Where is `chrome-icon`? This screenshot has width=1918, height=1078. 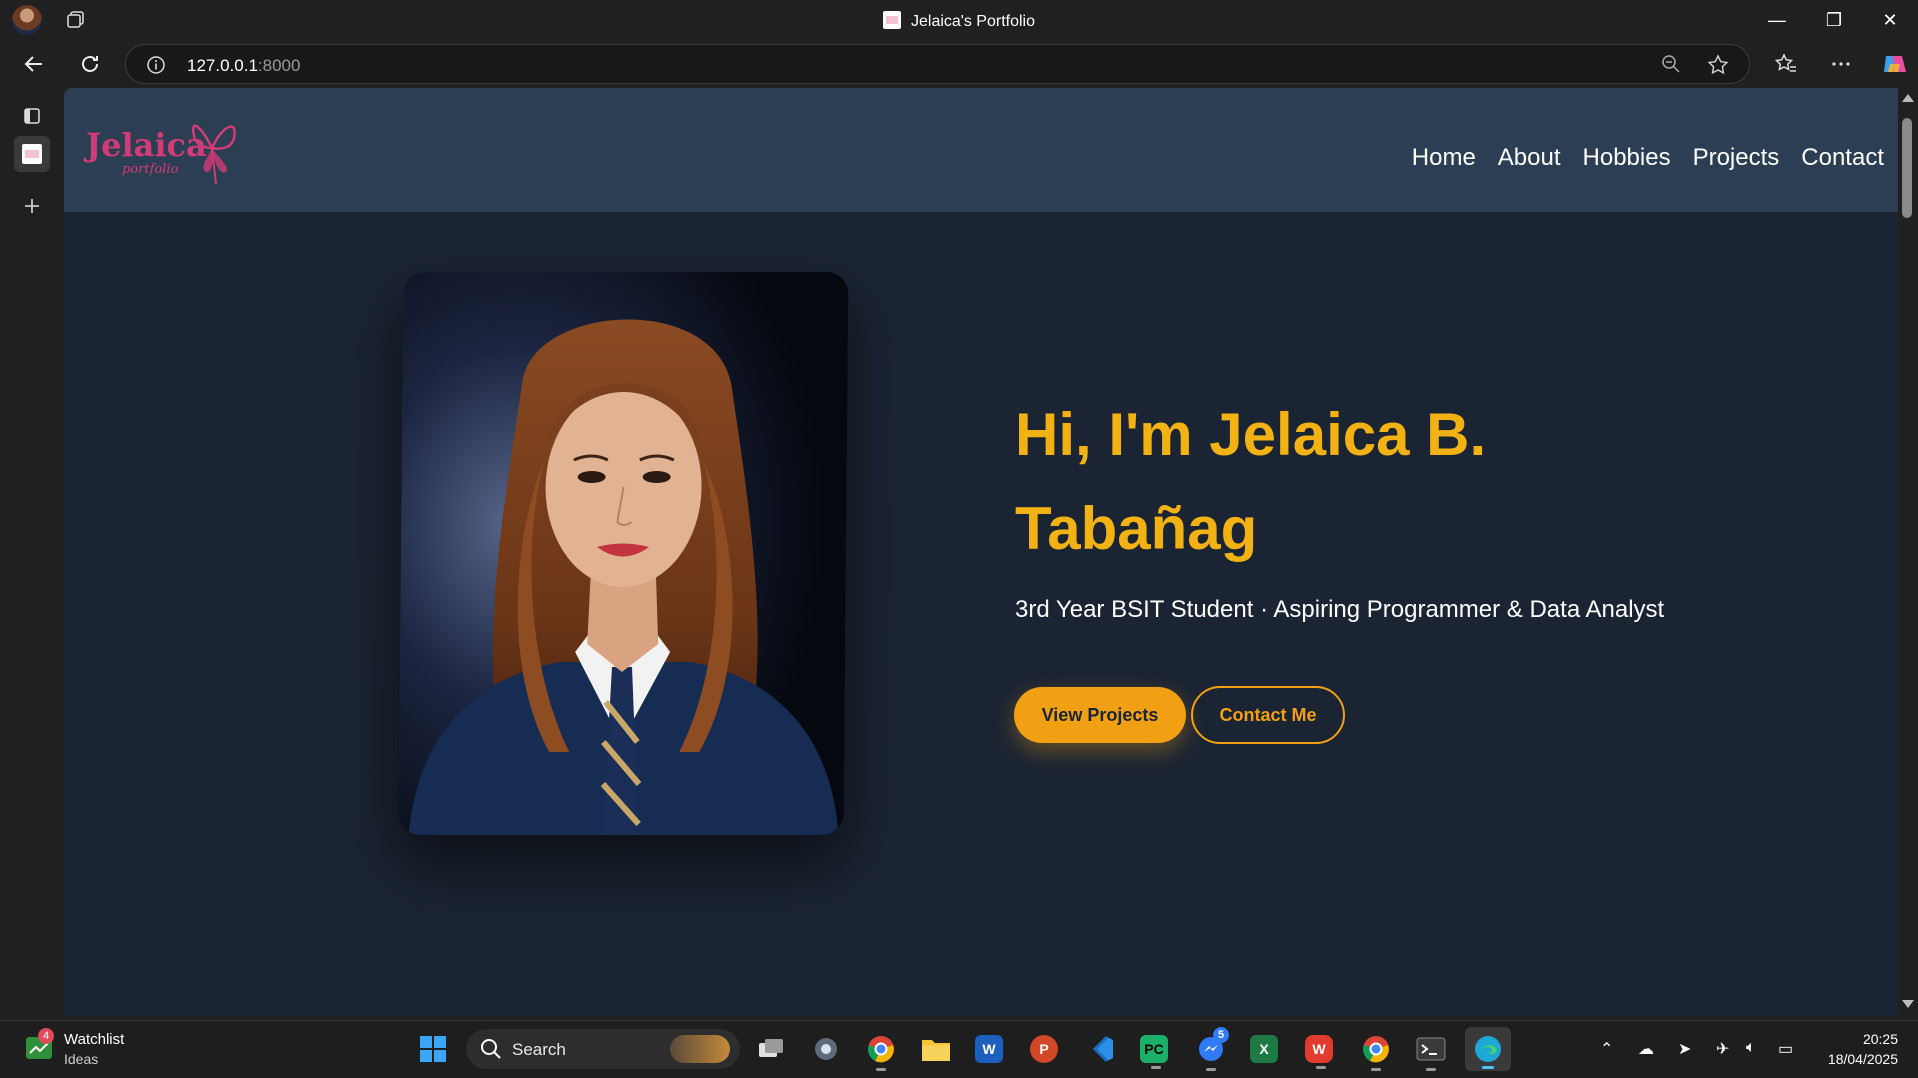 chrome-icon is located at coordinates (881, 1052).